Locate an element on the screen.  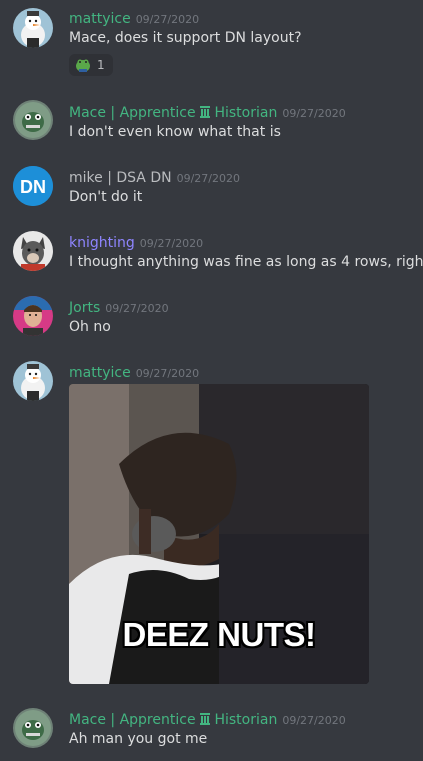
dn-logo-text: DN is located at coordinates (33, 187).